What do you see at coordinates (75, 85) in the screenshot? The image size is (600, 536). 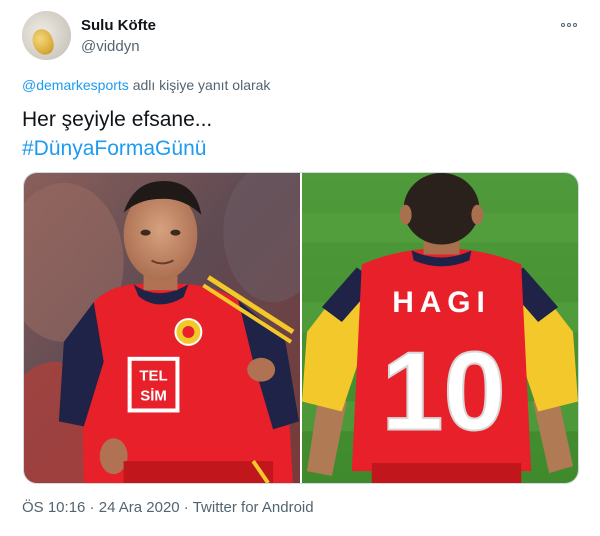 I see `reply-mention-link: @demarkesports` at bounding box center [75, 85].